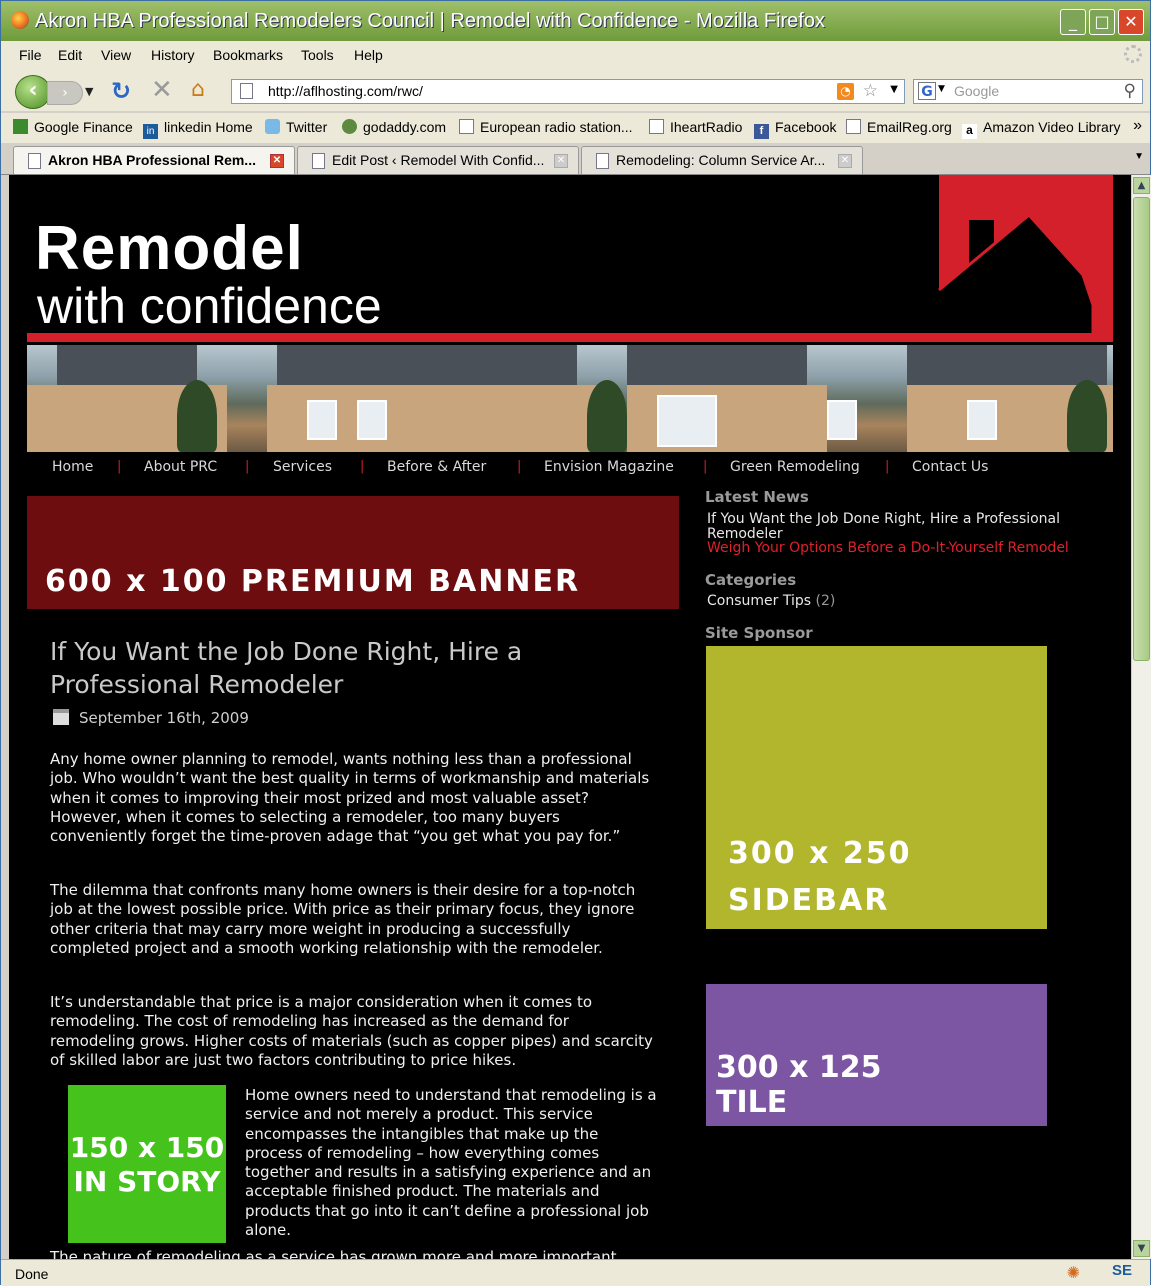 The height and width of the screenshot is (1286, 1151). Describe the element at coordinates (1131, 22) in the screenshot. I see `close-button: ✕` at that location.